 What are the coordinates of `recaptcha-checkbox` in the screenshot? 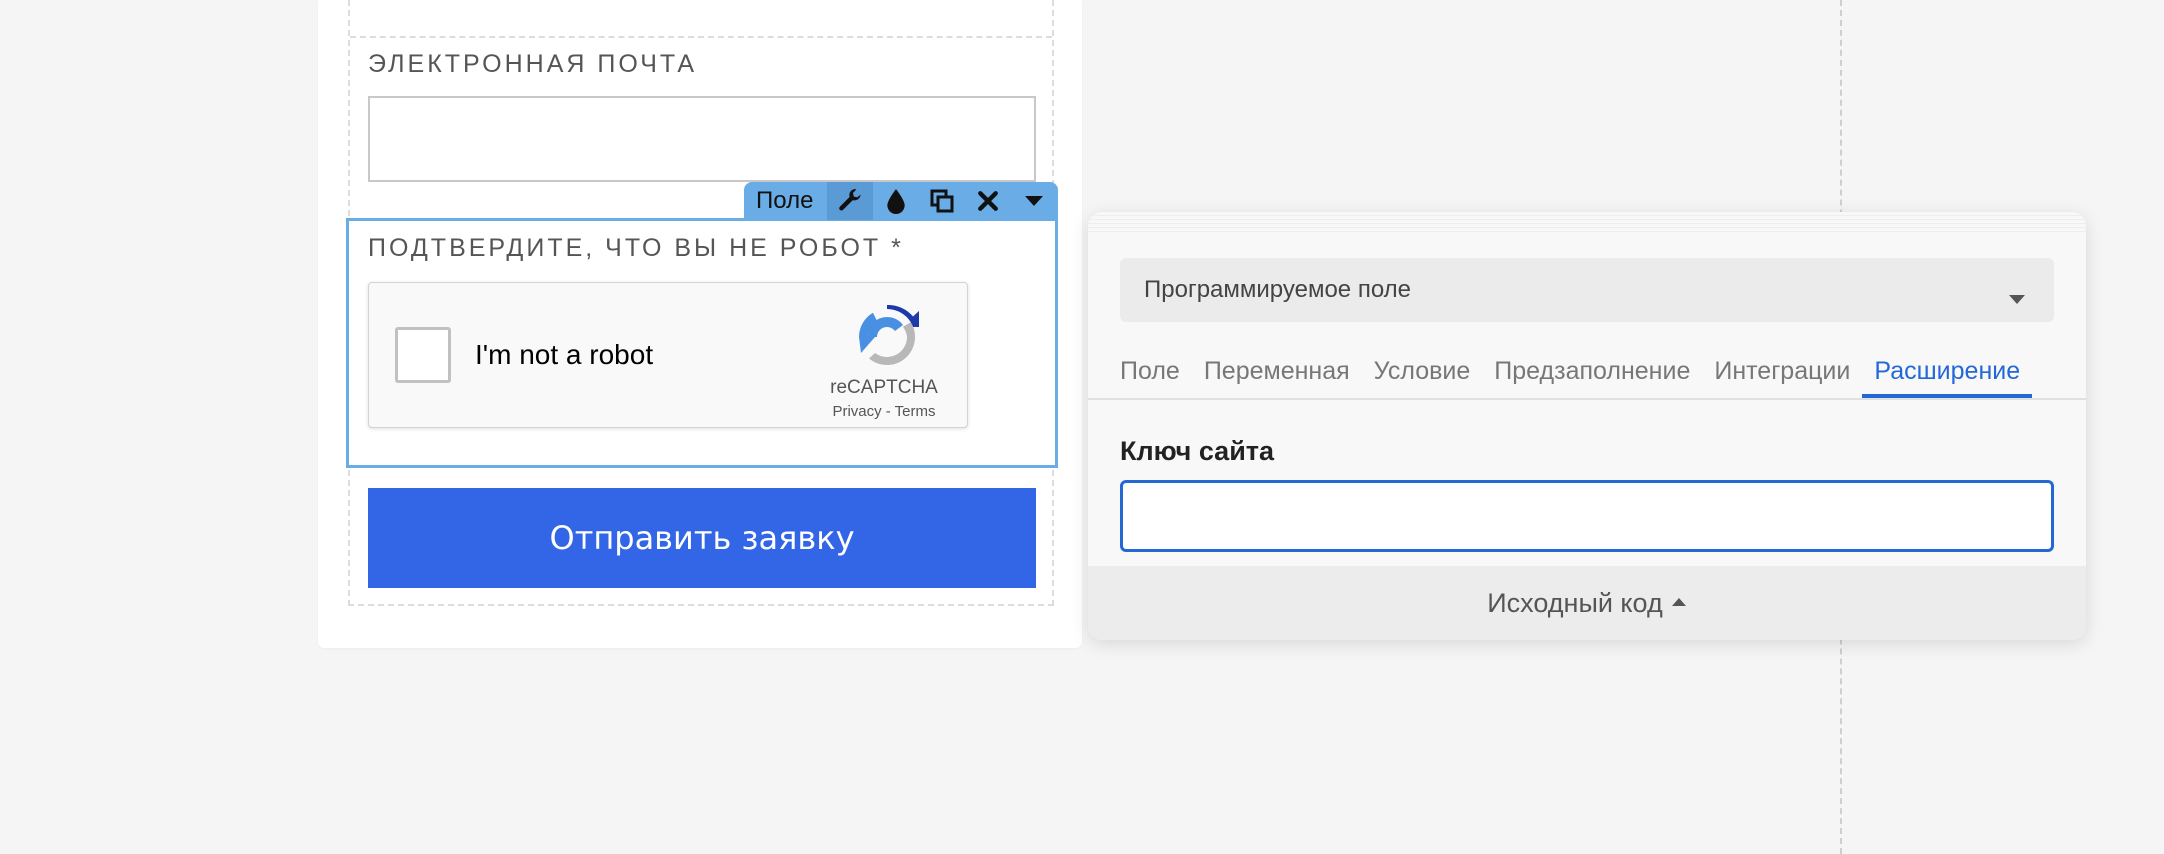 It's located at (423, 355).